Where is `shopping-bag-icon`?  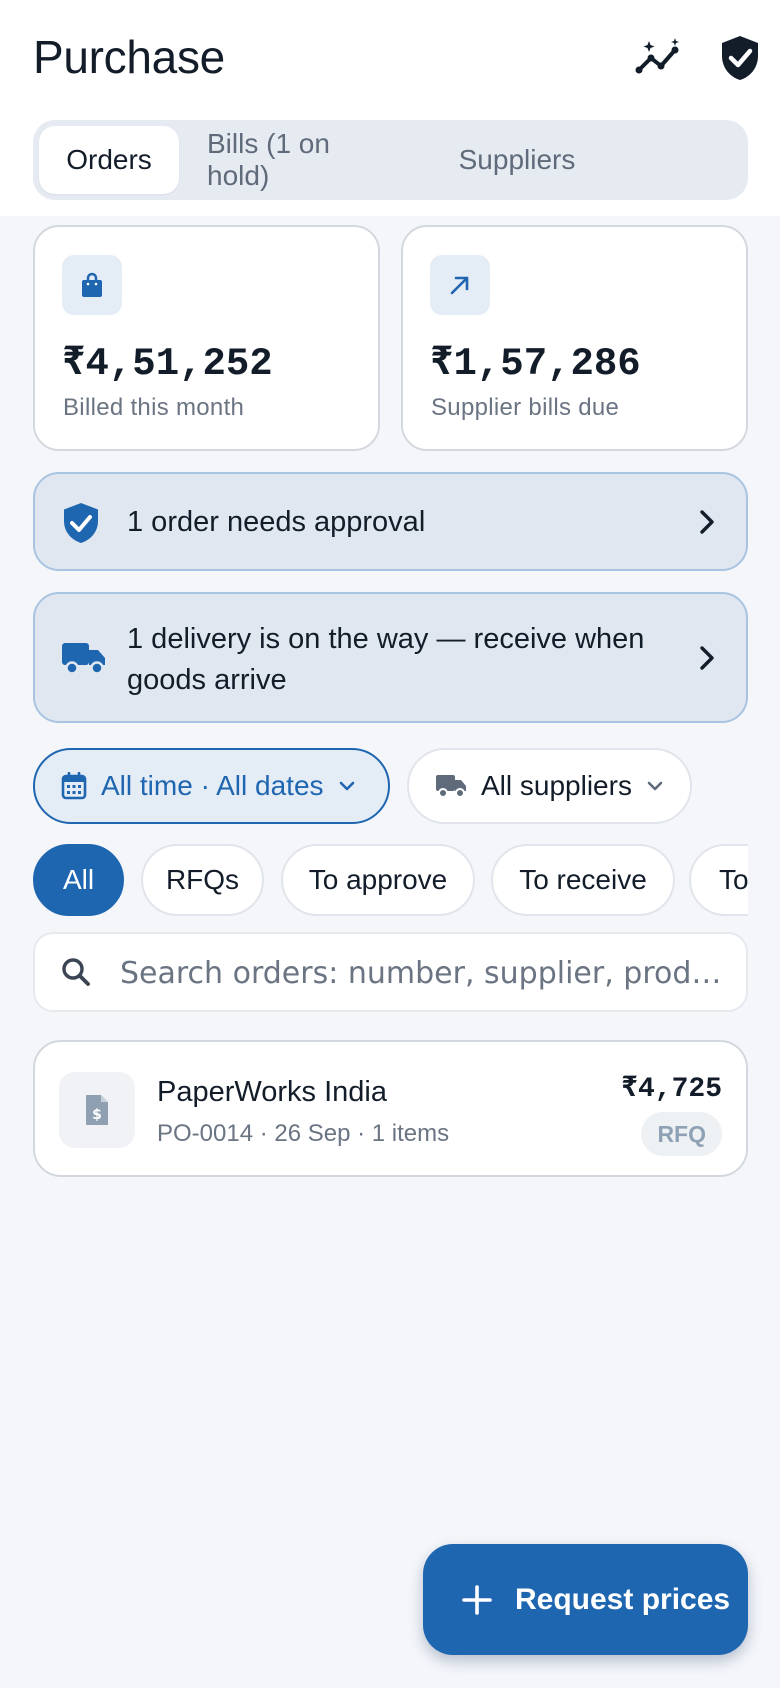 shopping-bag-icon is located at coordinates (92, 285).